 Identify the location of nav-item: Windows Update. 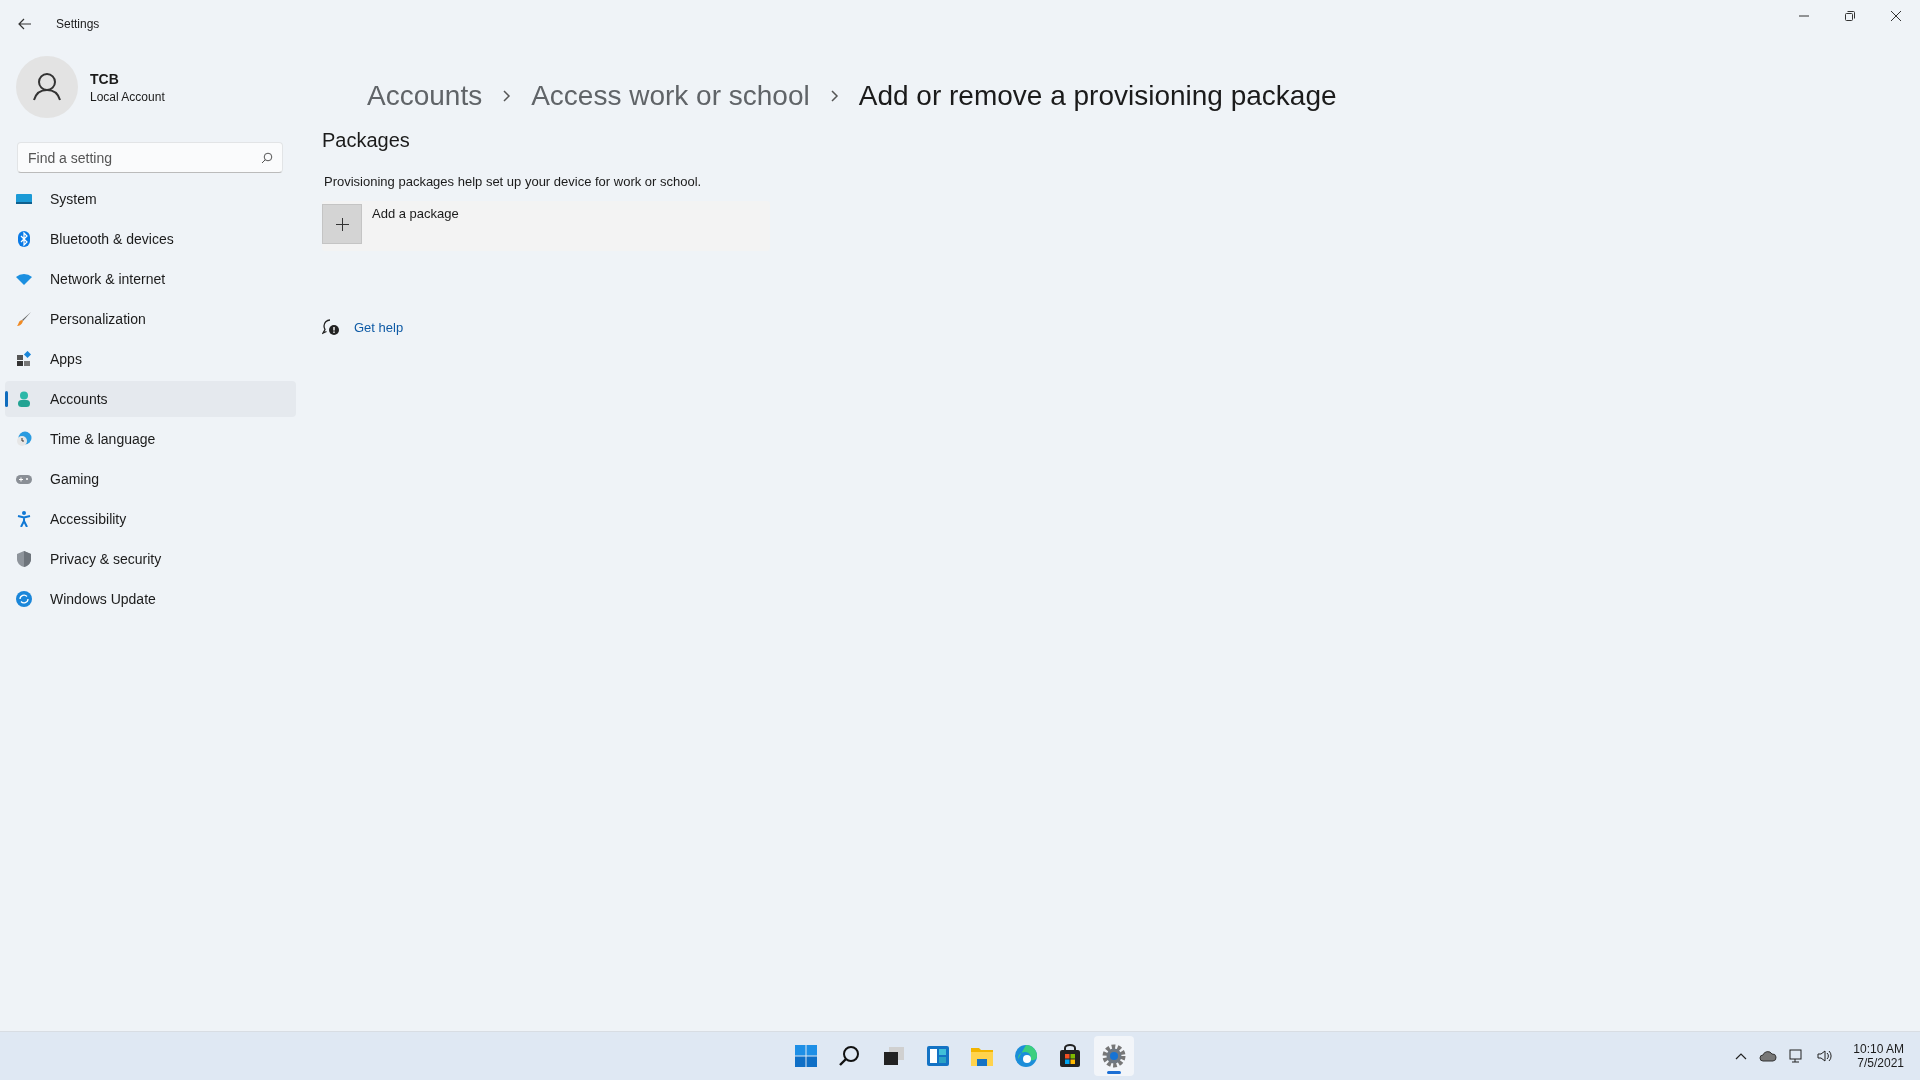
(150, 599).